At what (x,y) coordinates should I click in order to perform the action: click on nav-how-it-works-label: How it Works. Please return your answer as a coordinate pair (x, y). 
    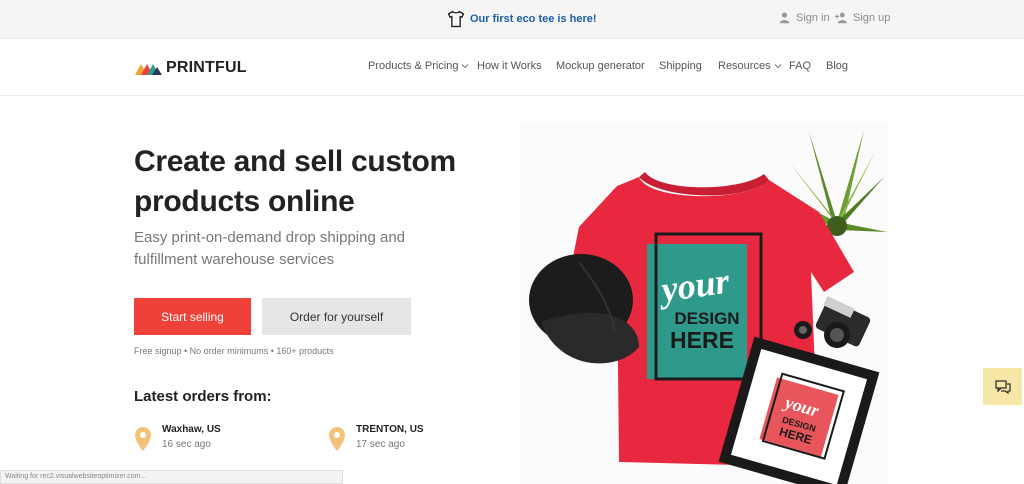
    Looking at the image, I should click on (509, 66).